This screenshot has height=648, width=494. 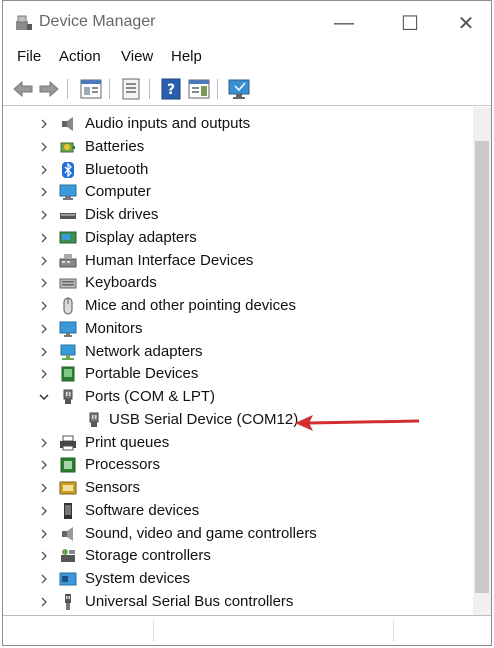 I want to click on tree-item-label: Computer, so click(x=118, y=192).